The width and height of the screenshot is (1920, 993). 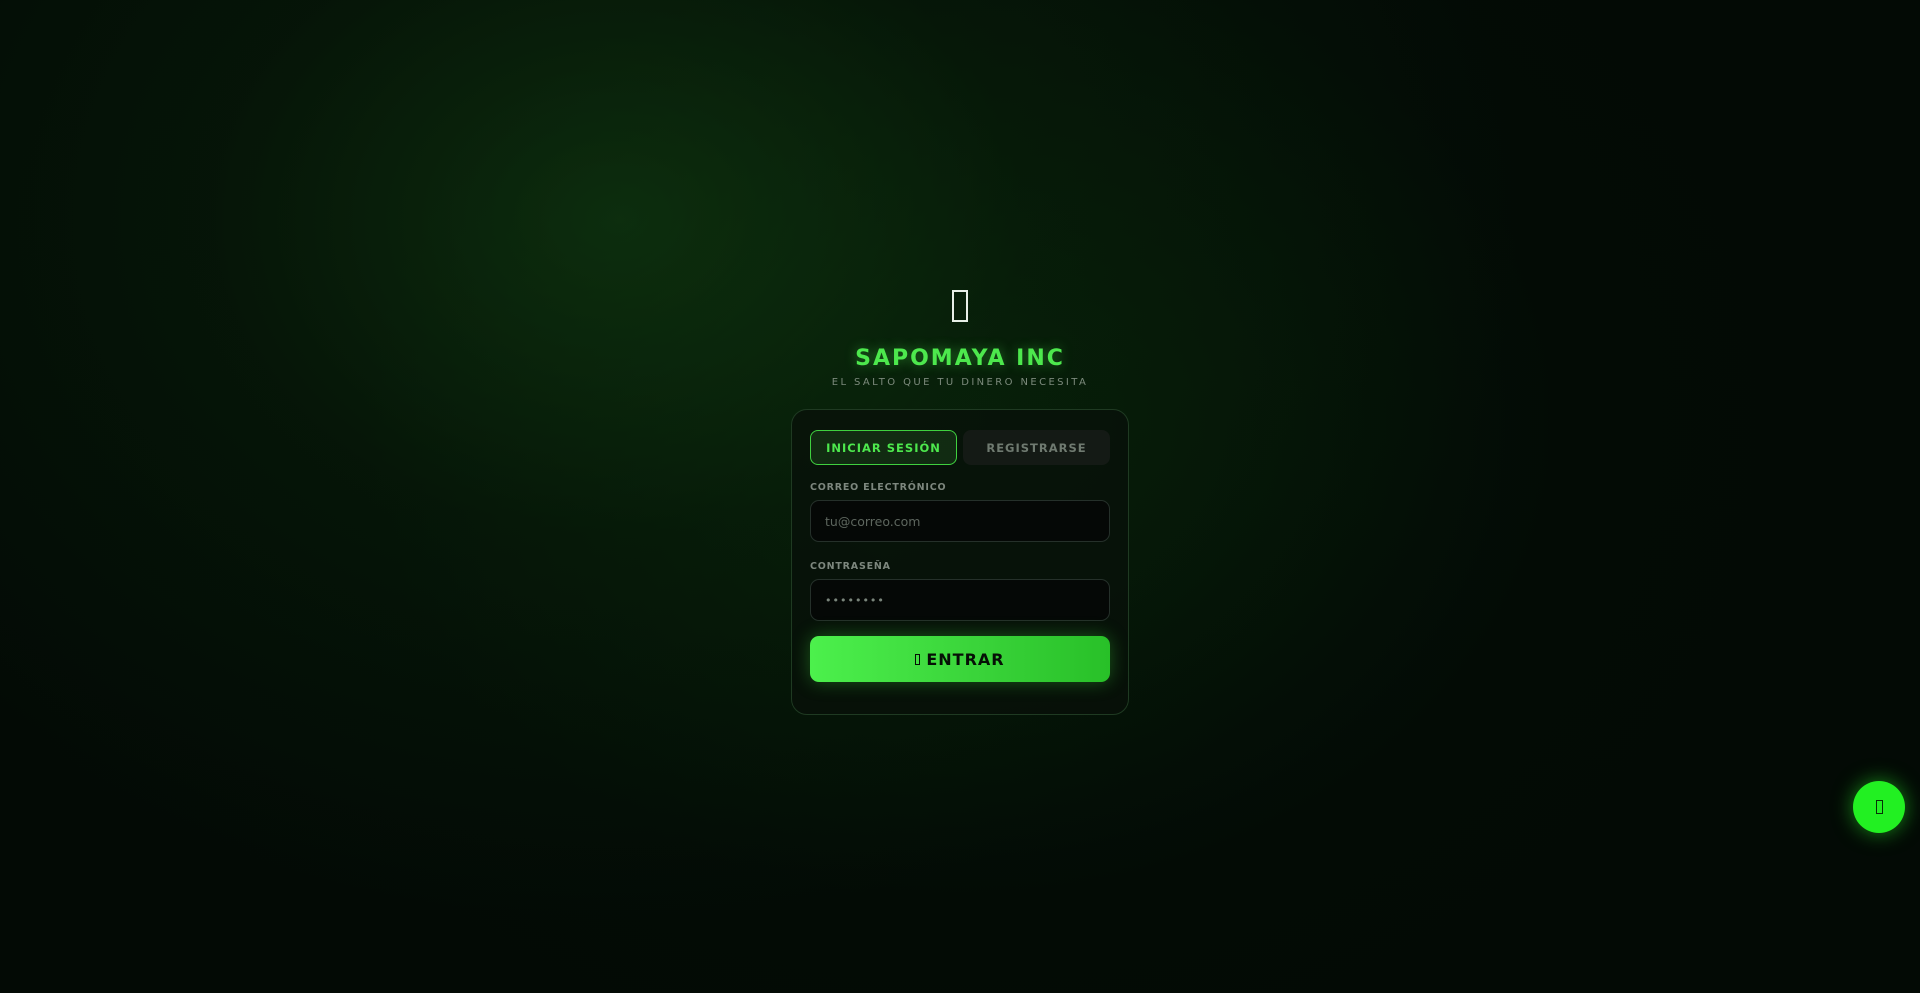 What do you see at coordinates (960, 306) in the screenshot?
I see `frog-icon` at bounding box center [960, 306].